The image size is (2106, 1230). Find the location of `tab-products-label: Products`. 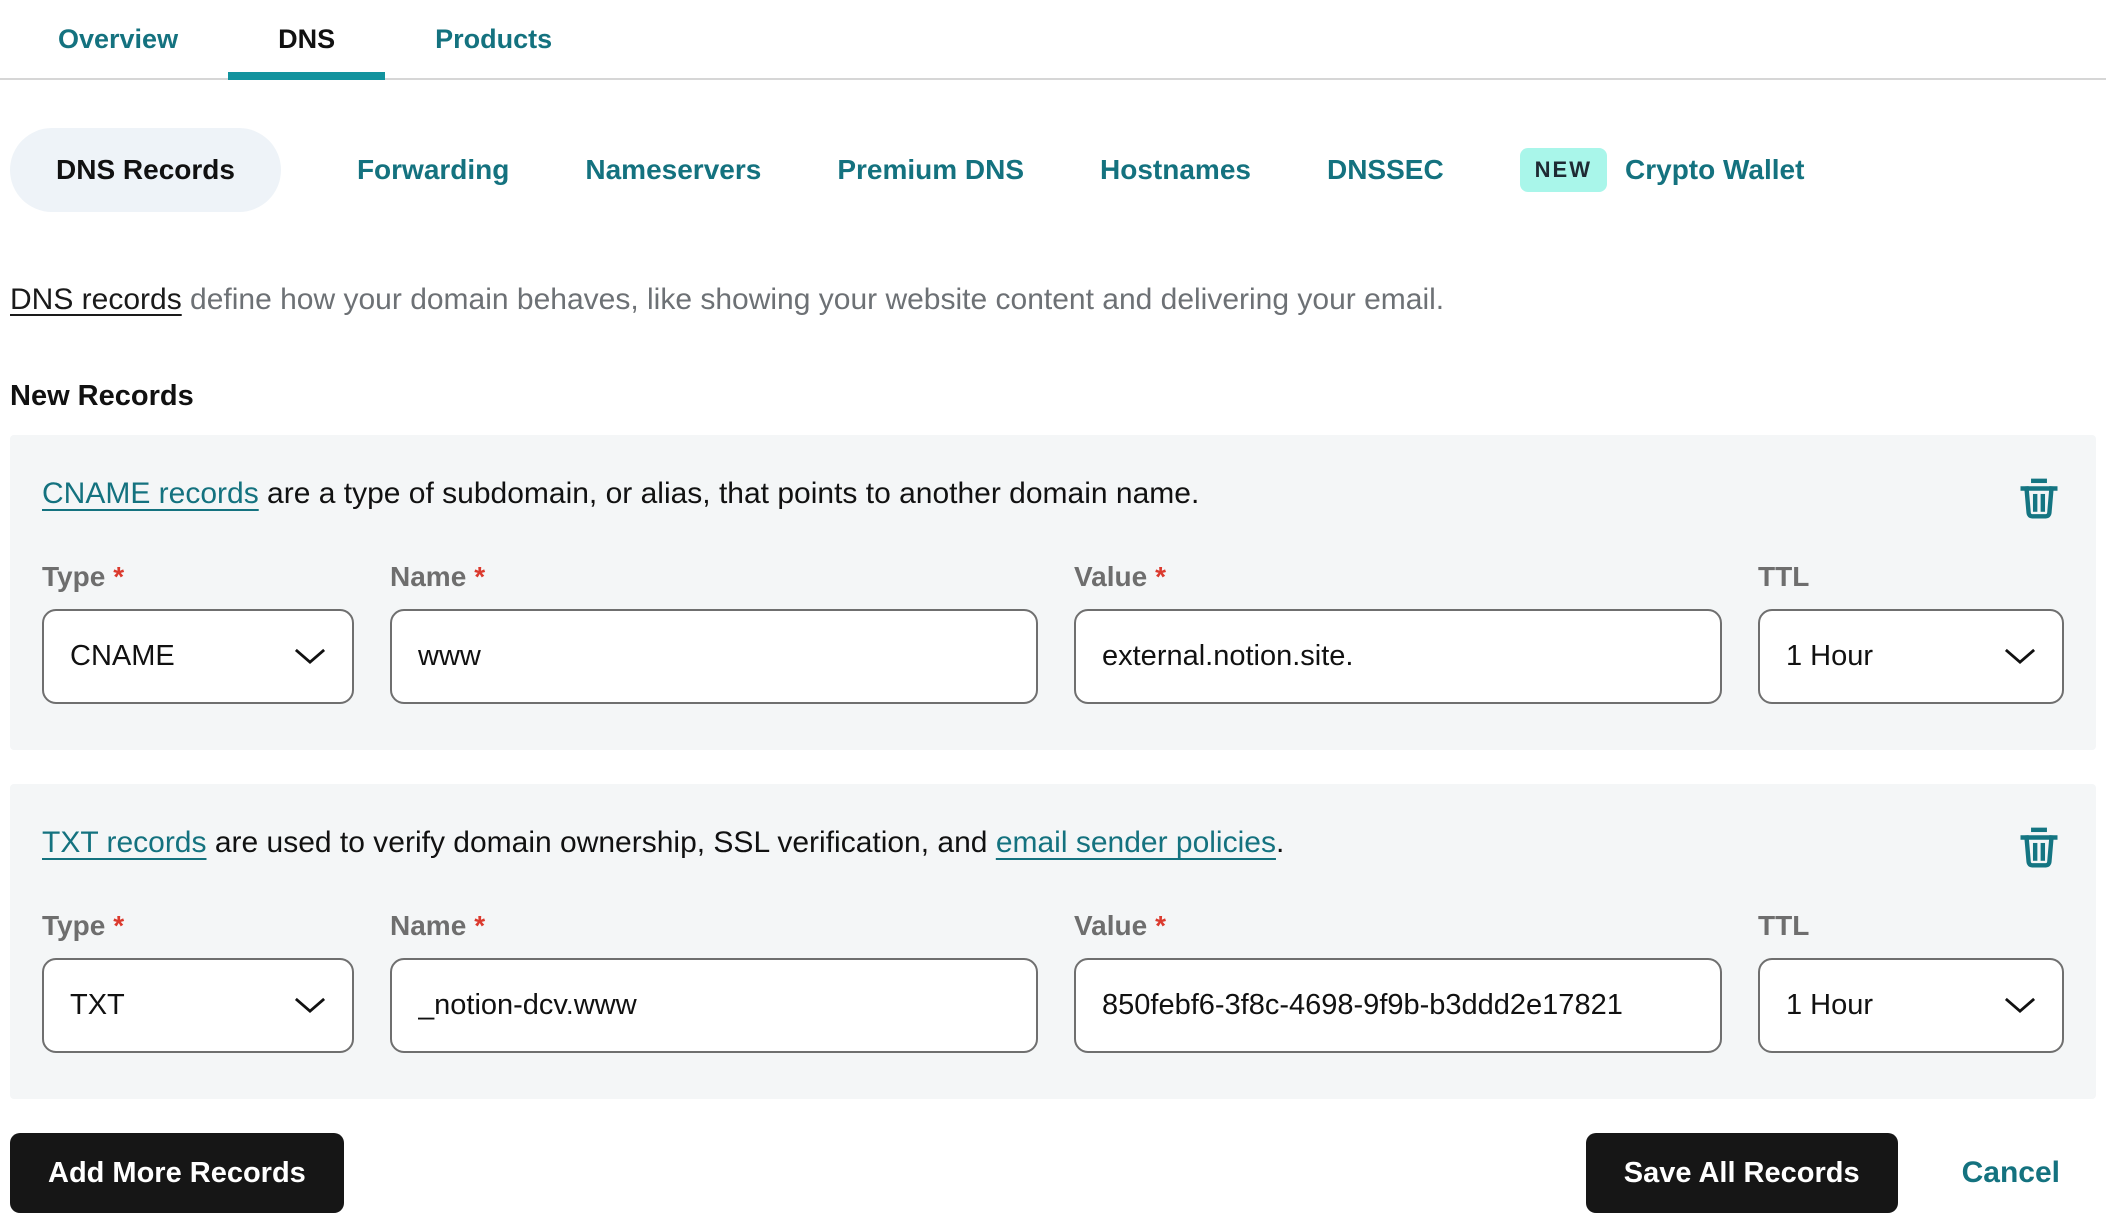

tab-products-label: Products is located at coordinates (494, 38).